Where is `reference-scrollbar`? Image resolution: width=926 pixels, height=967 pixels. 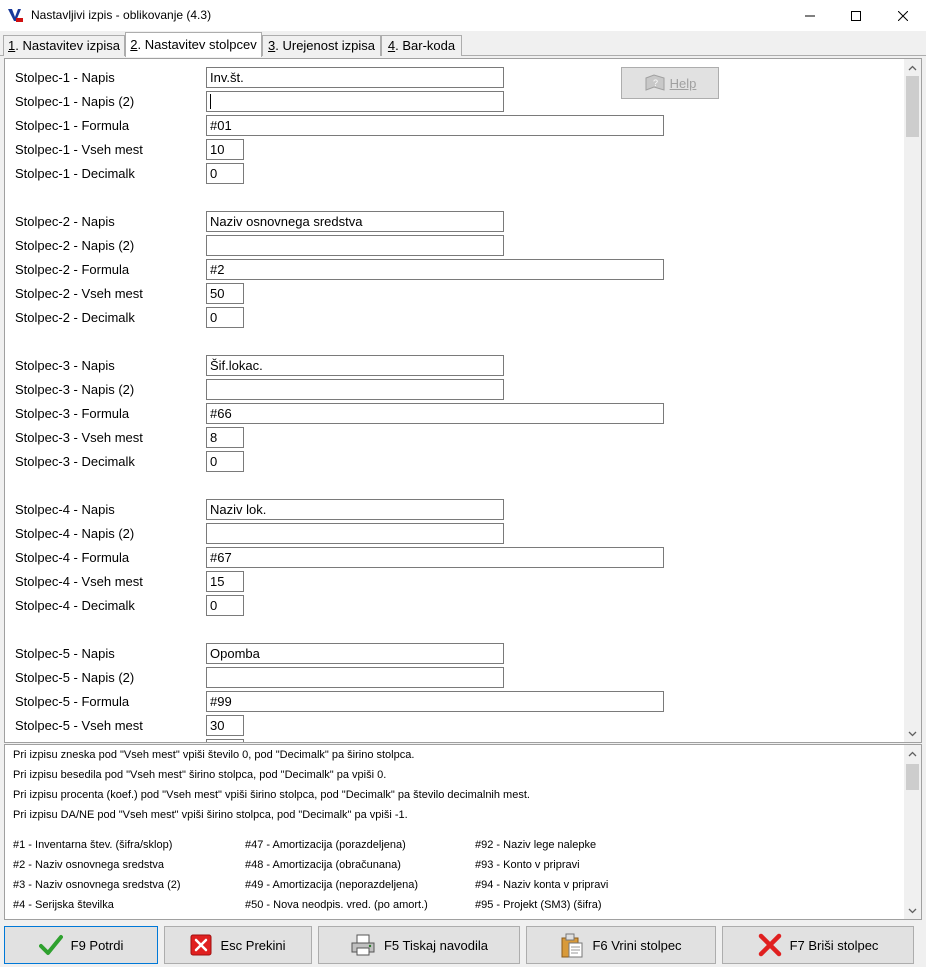
reference-scrollbar is located at coordinates (912, 832).